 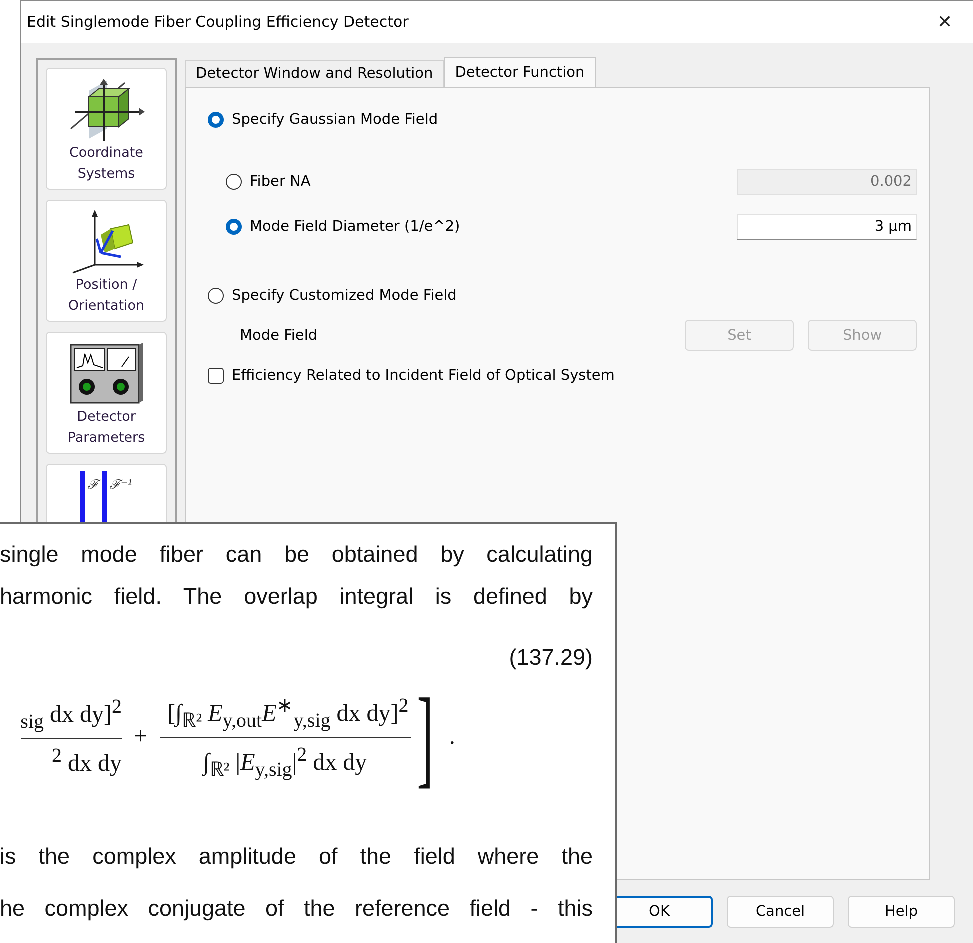 I want to click on formula-denominator: $^{2}$ dx dy, so click(x=87, y=761).